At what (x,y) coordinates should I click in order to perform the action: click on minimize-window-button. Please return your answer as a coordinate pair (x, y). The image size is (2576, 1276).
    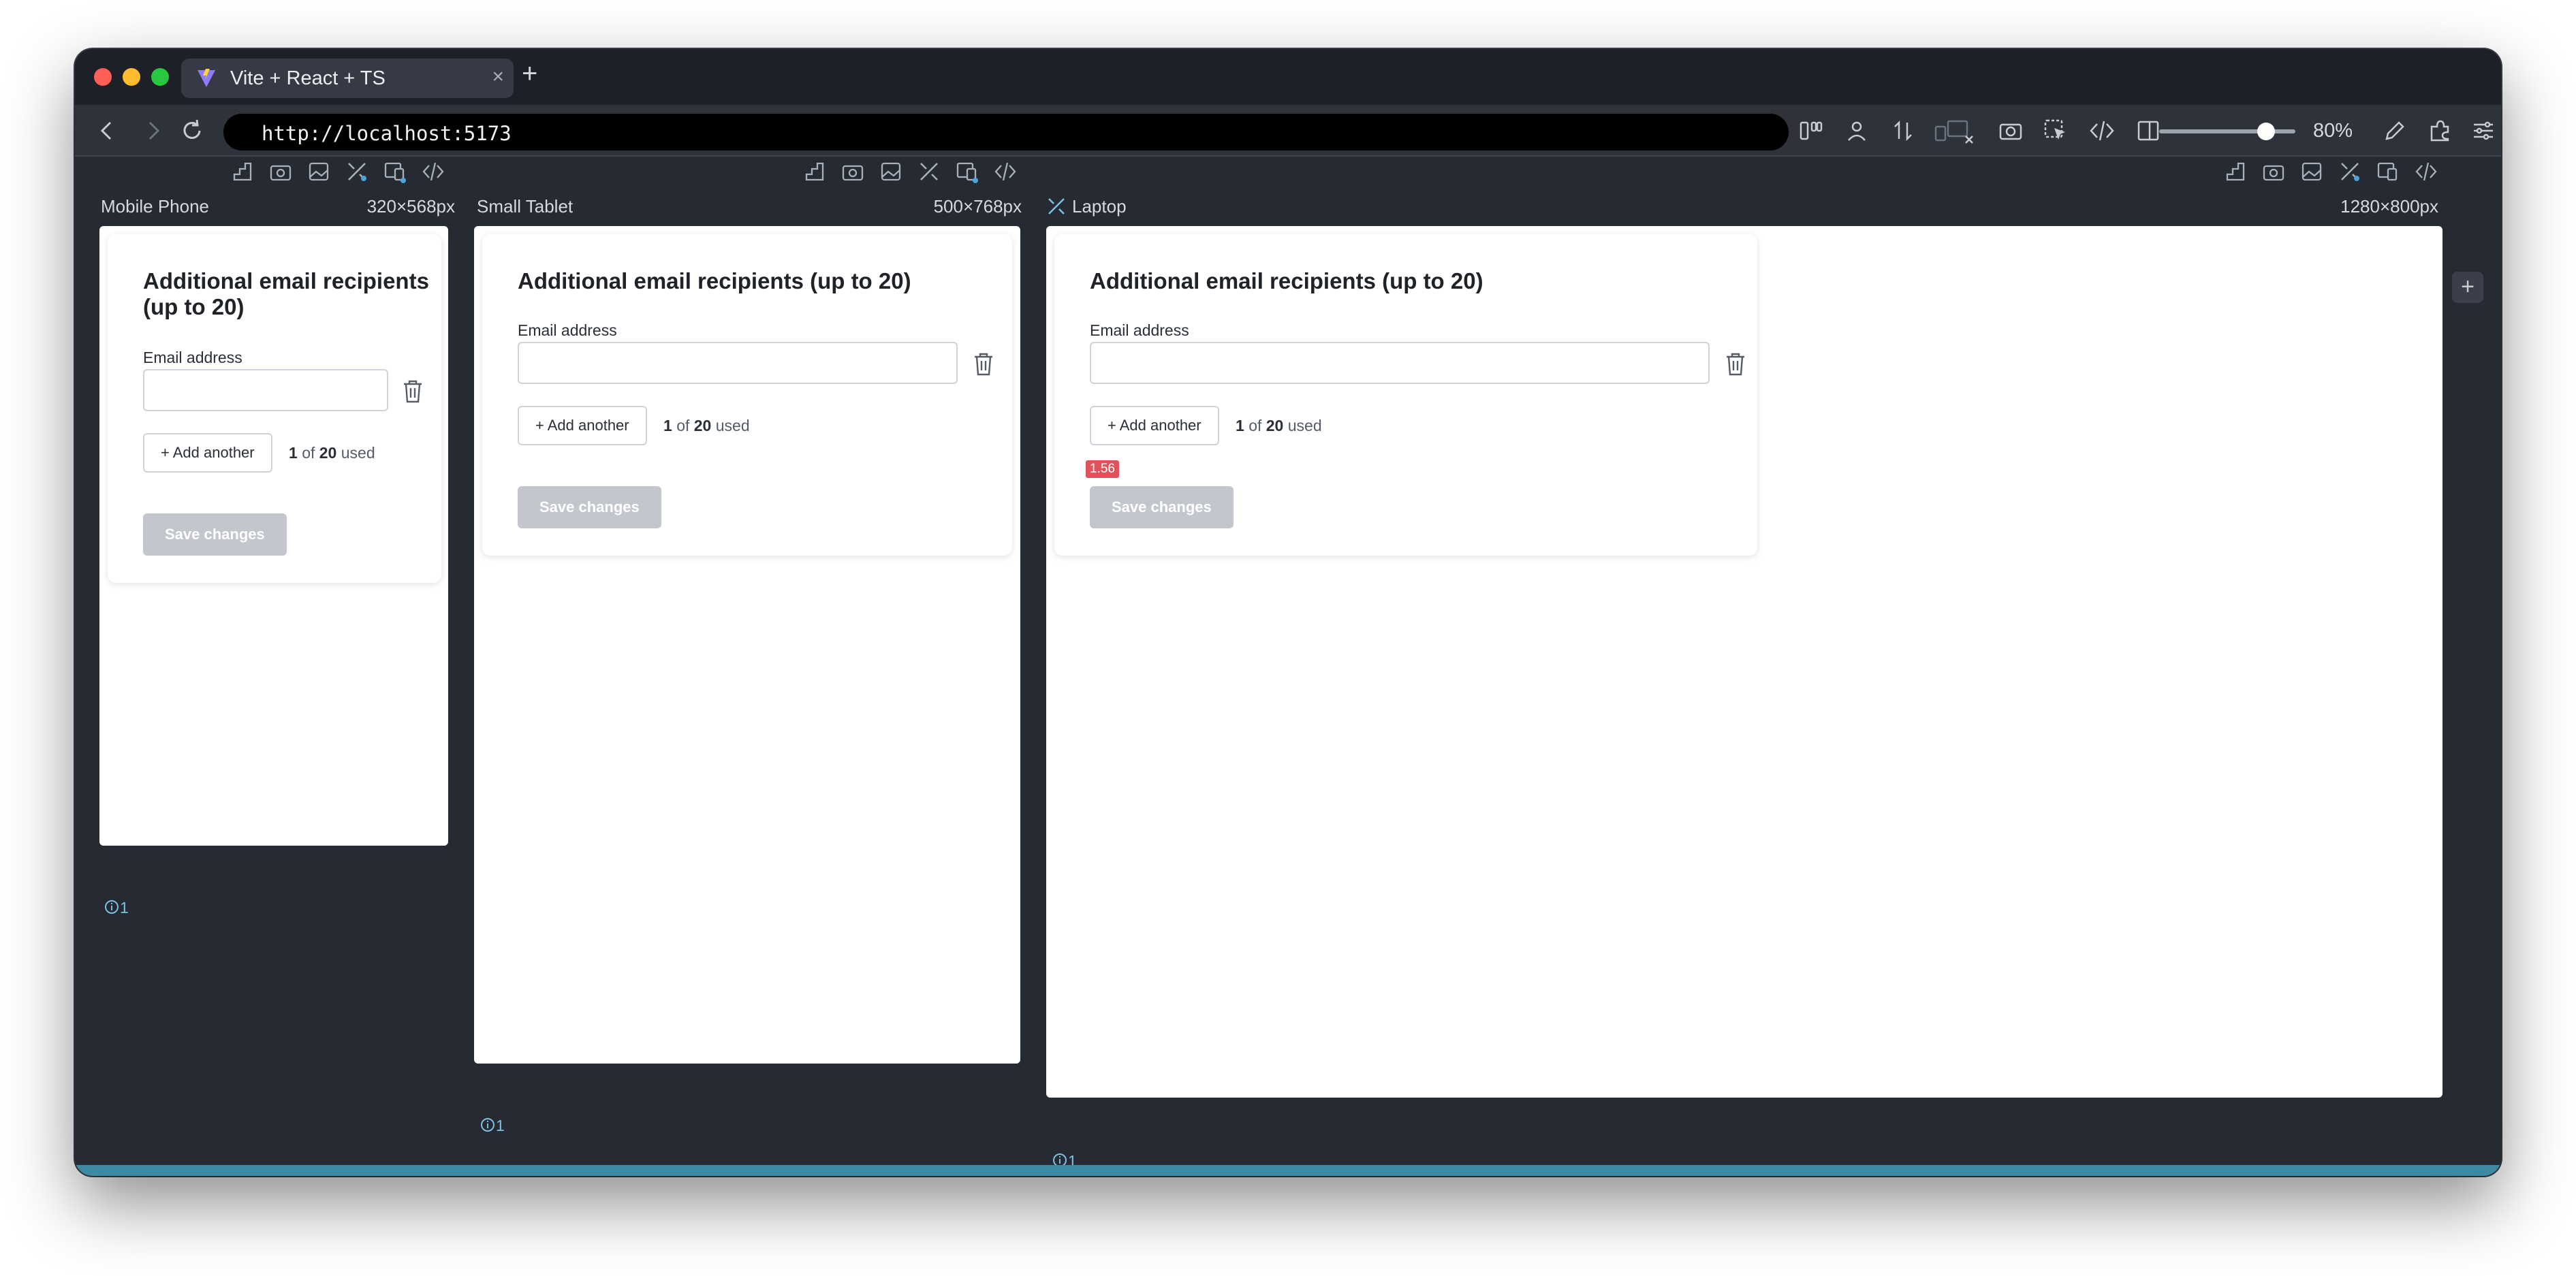
    Looking at the image, I should click on (131, 77).